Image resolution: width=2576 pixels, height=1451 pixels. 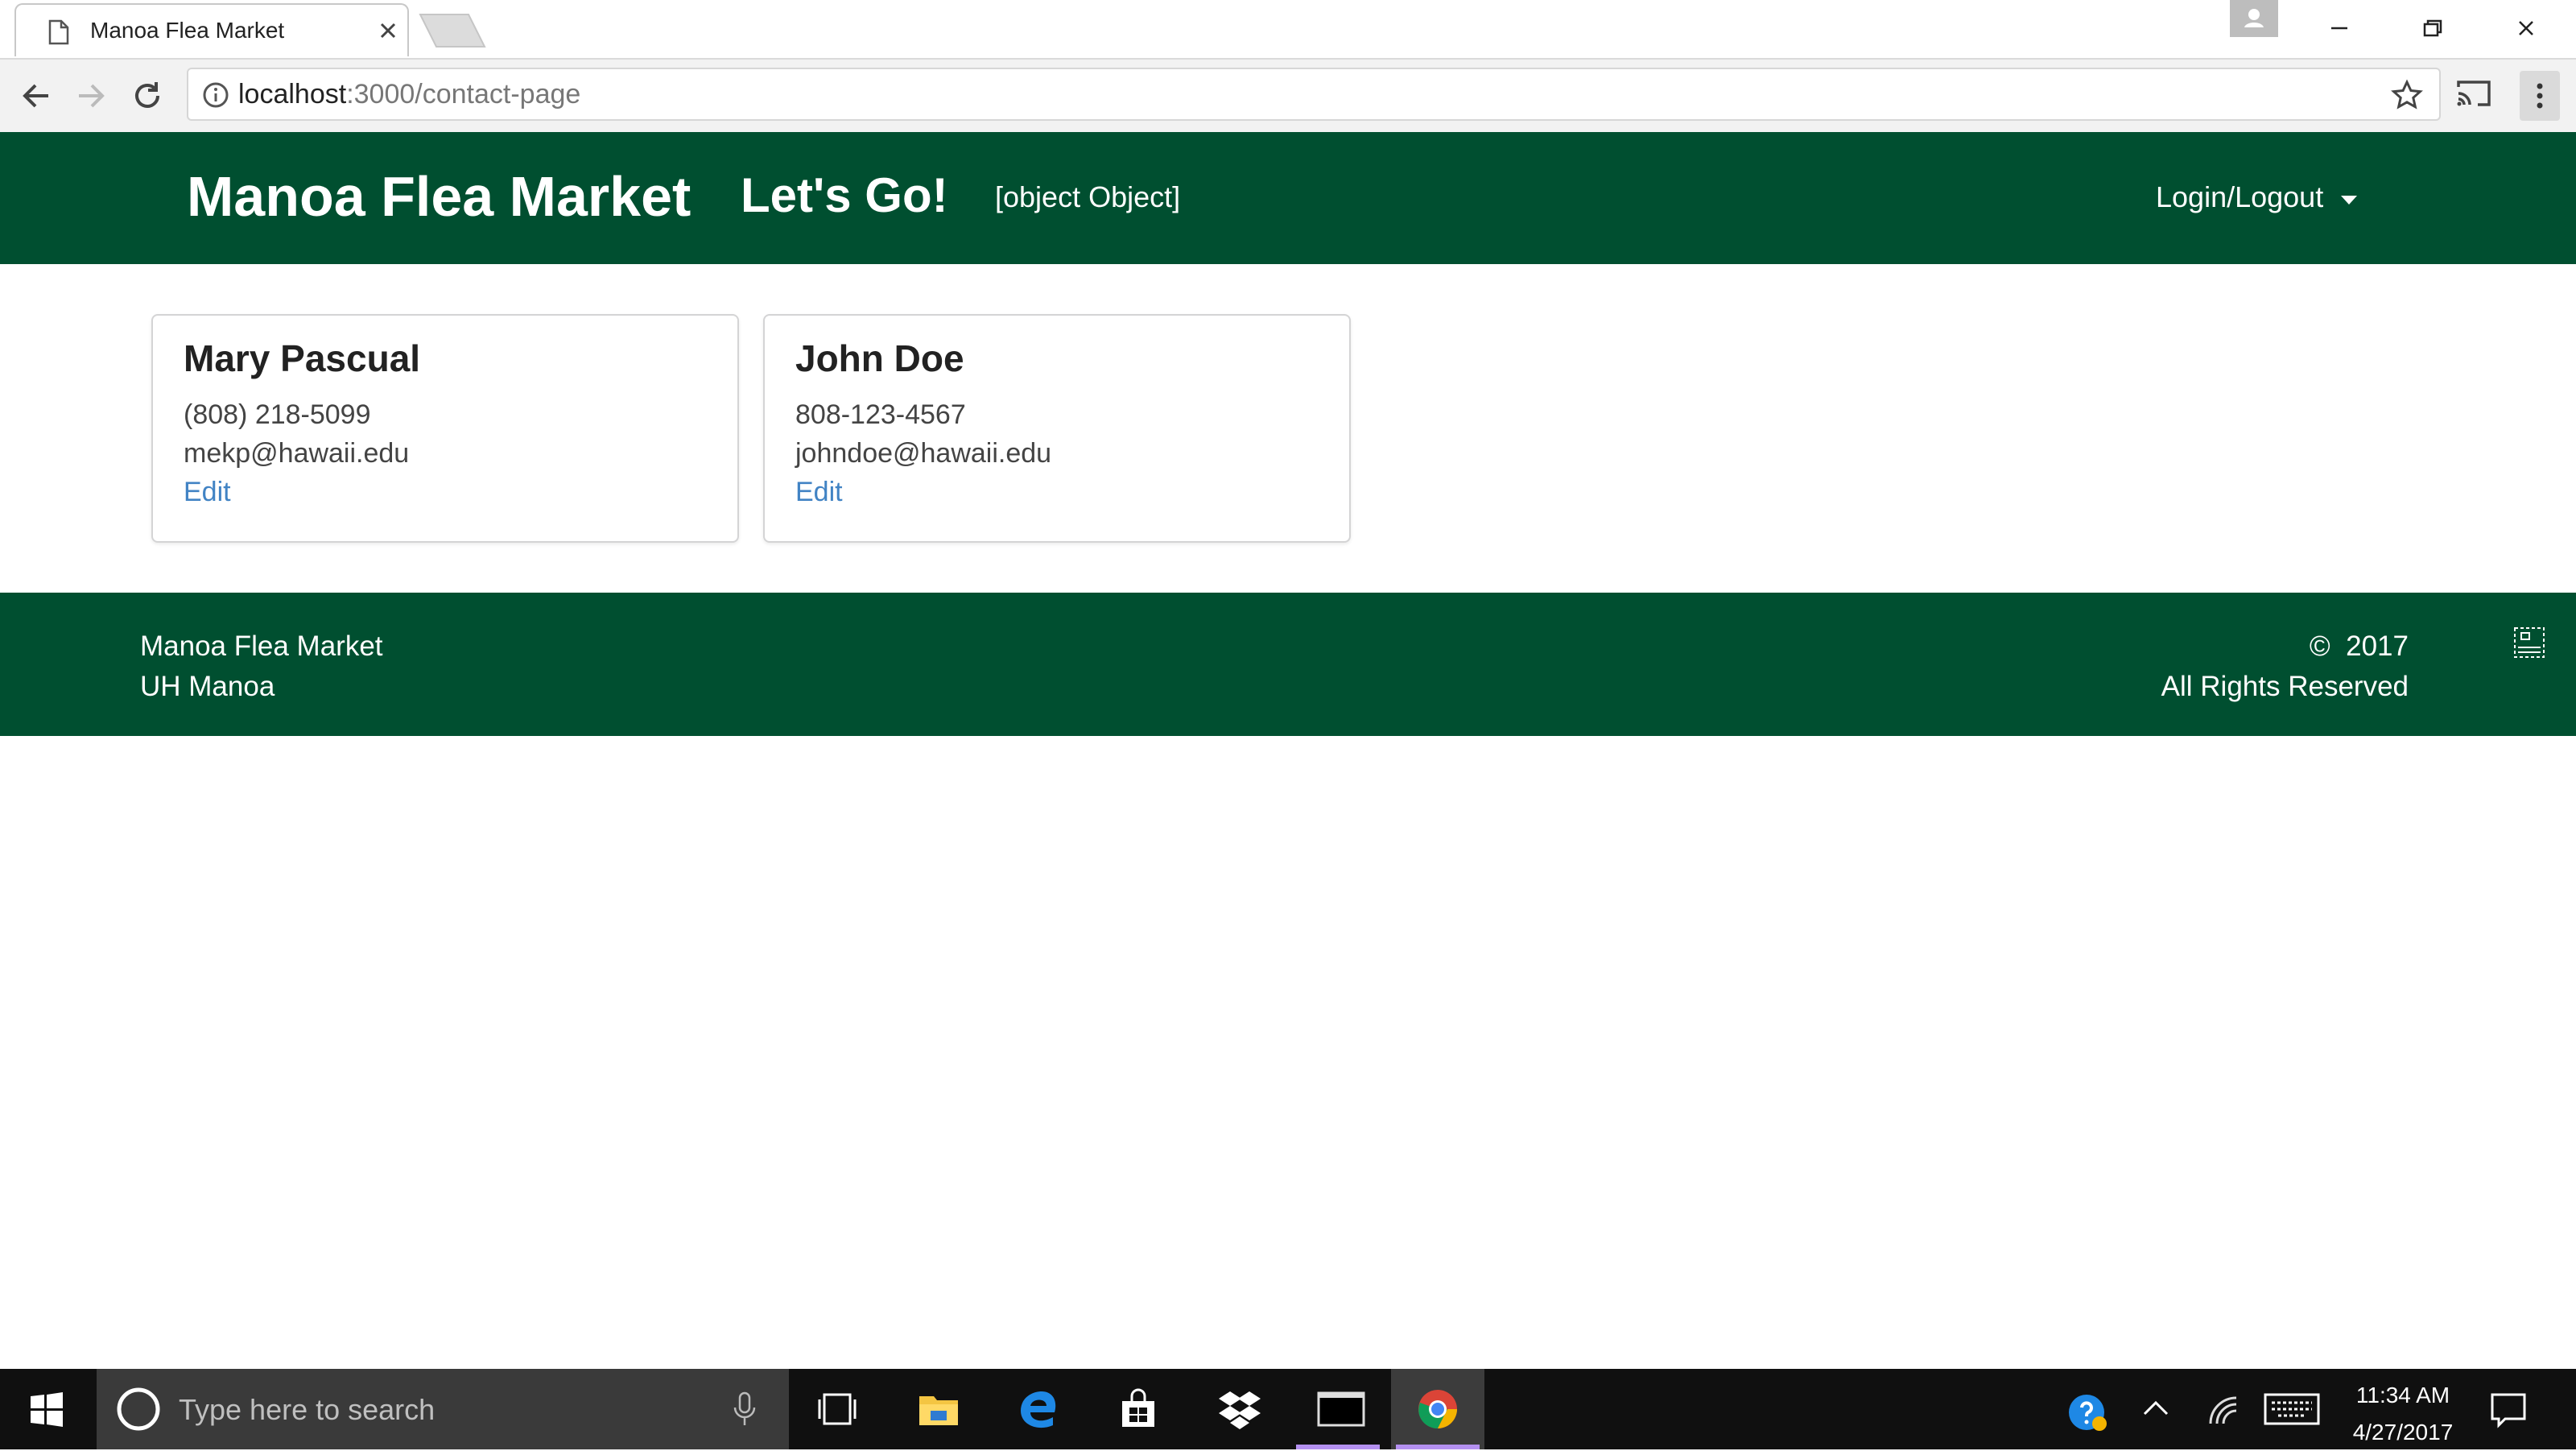 I want to click on close-window-button, so click(x=2526, y=28).